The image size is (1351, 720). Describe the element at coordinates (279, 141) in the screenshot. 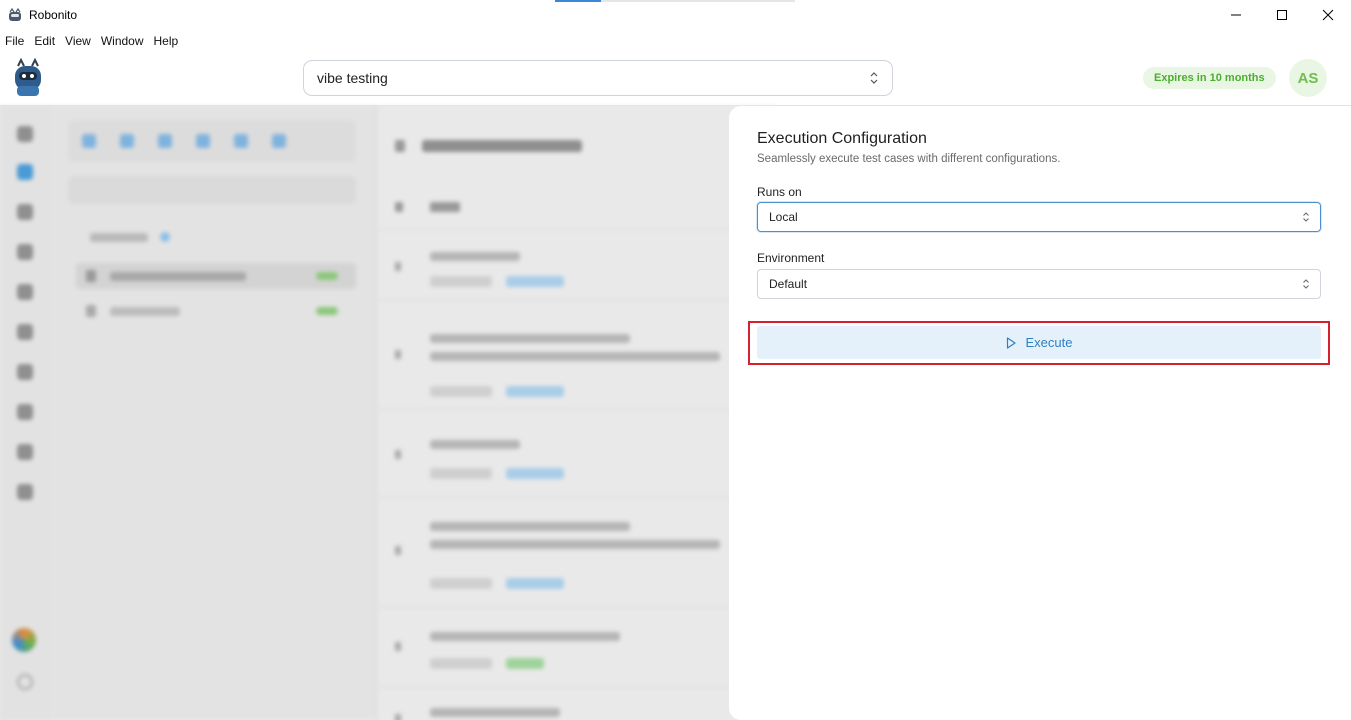

I see `download-icon` at that location.